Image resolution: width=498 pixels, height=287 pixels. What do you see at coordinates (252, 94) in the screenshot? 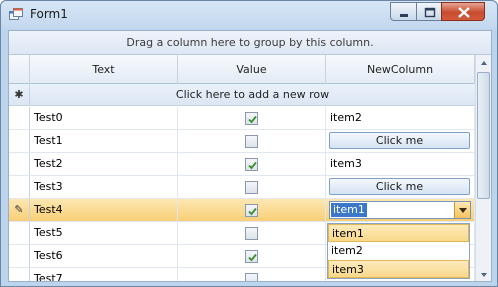
I see `new-row-label: Click here to add a new row` at bounding box center [252, 94].